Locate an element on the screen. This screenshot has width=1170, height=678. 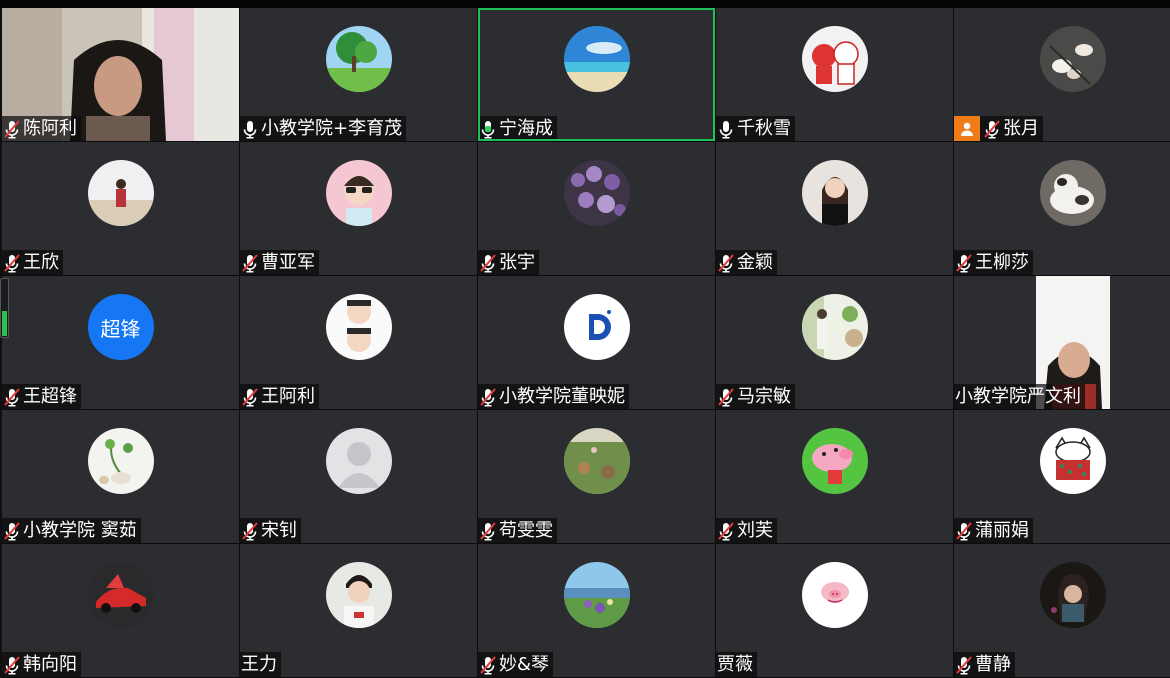
name-tag: 张宇 is located at coordinates (508, 262).